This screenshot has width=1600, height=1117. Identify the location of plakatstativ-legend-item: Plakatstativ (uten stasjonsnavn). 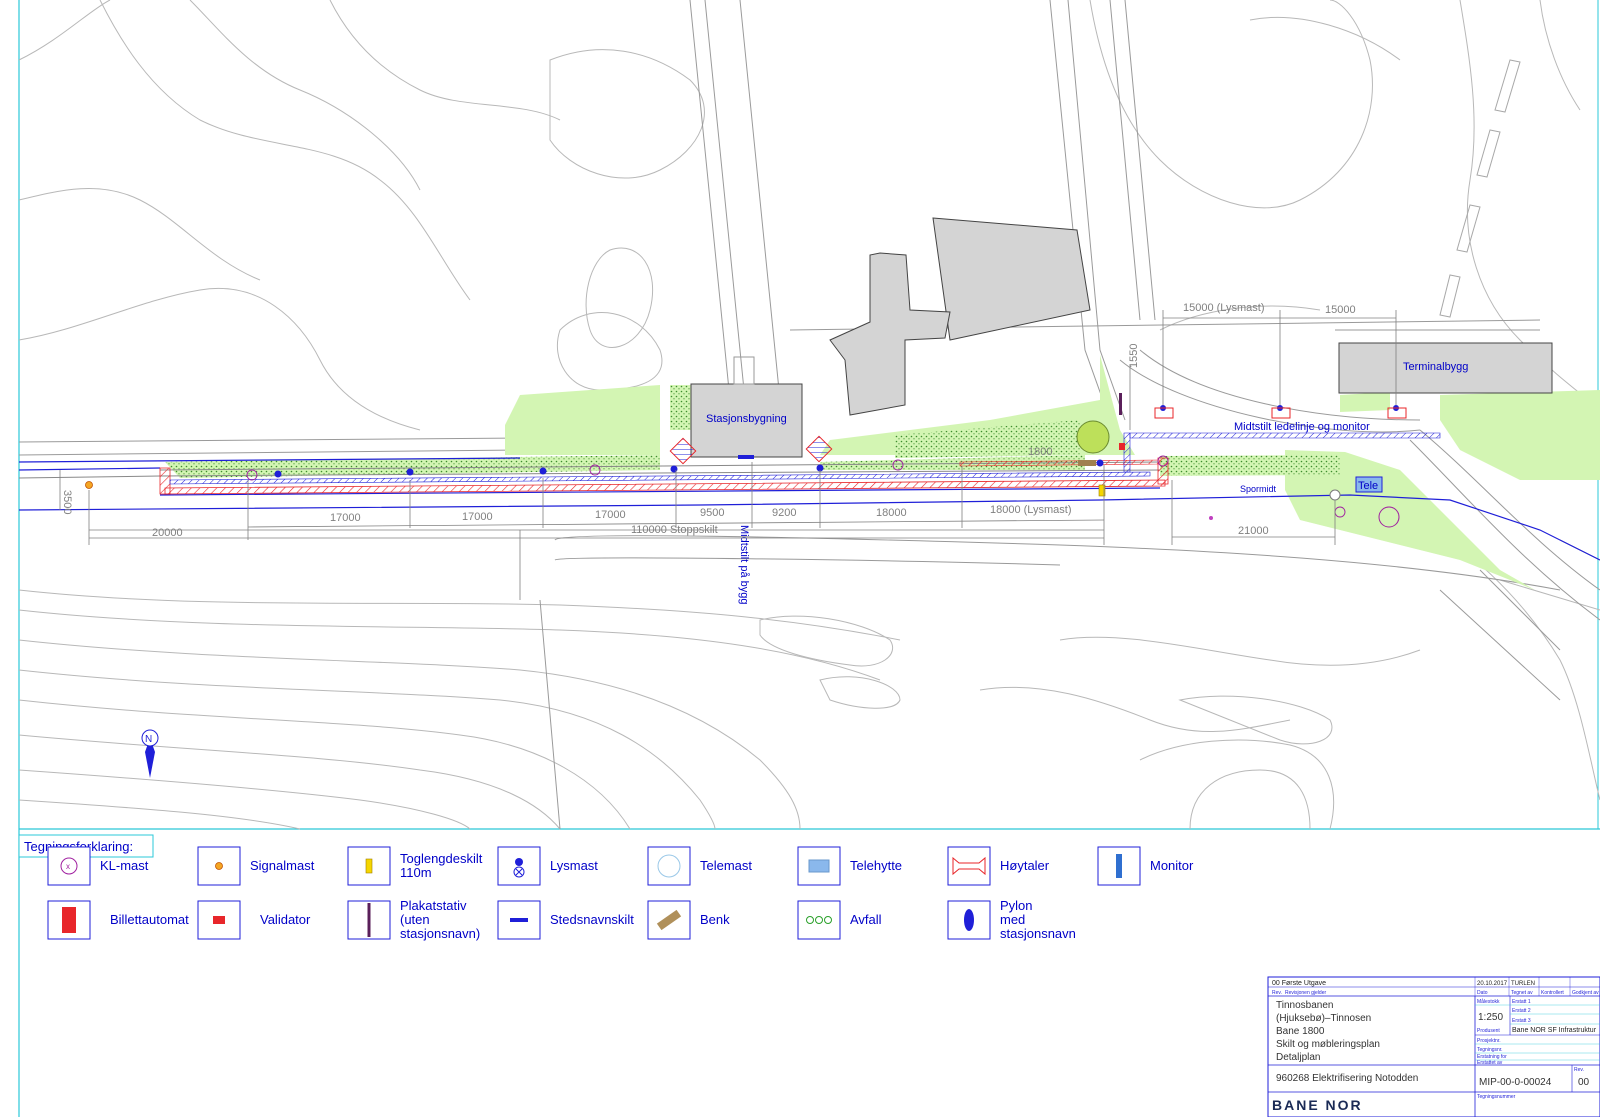
(413, 919).